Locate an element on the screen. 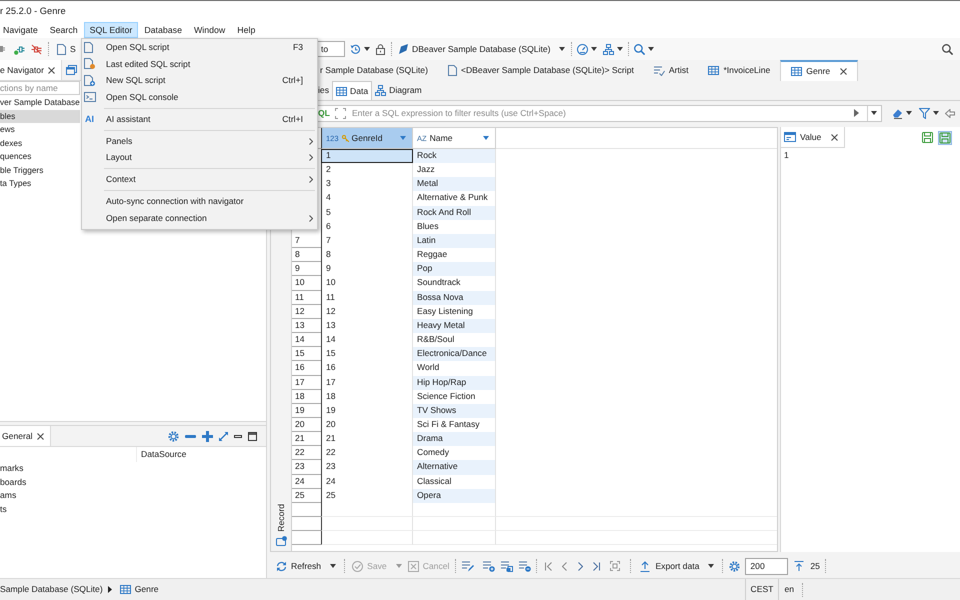  plus-icon is located at coordinates (207, 436).